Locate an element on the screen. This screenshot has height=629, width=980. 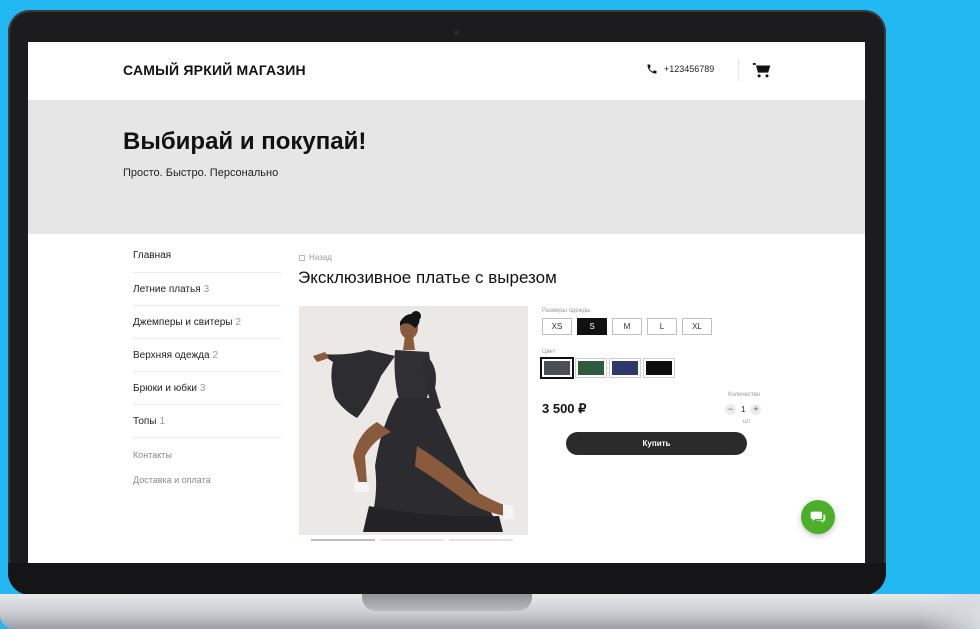
buy-button: Купить is located at coordinates (656, 443).